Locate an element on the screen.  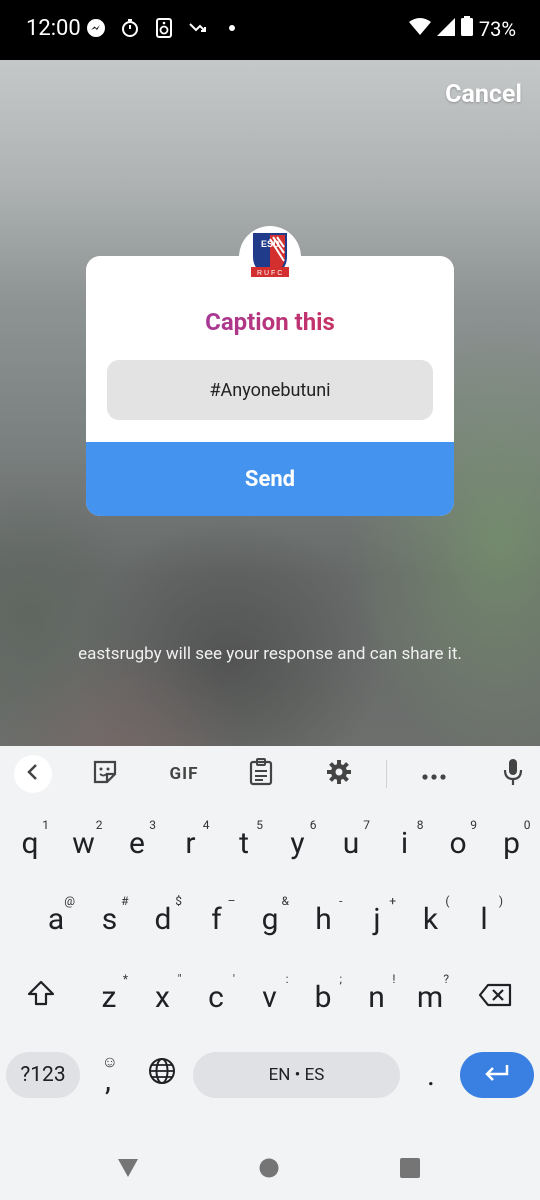
space-key: EN • ES is located at coordinates (296, 1075).